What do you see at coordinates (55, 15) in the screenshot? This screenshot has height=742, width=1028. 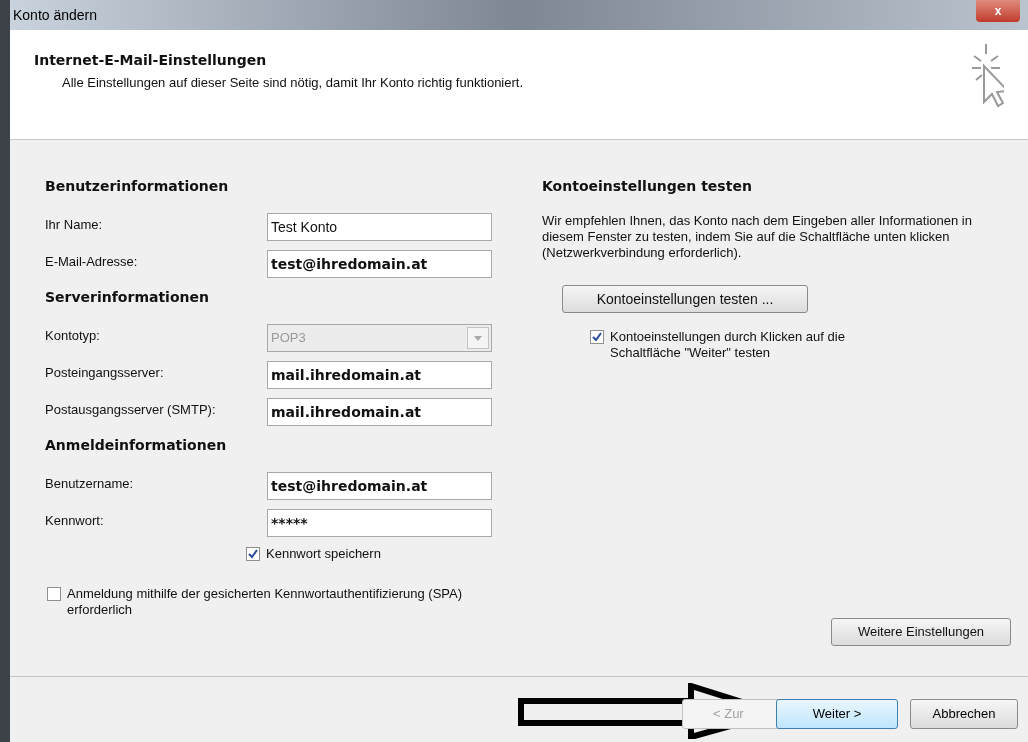 I see `window-title: Konto ändern` at bounding box center [55, 15].